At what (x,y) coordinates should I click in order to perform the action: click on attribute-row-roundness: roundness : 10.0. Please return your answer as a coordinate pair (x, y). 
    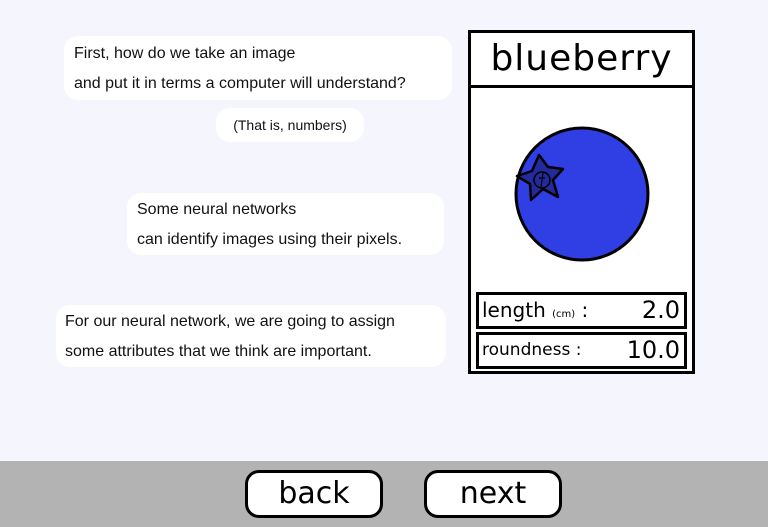
    Looking at the image, I should click on (581, 350).